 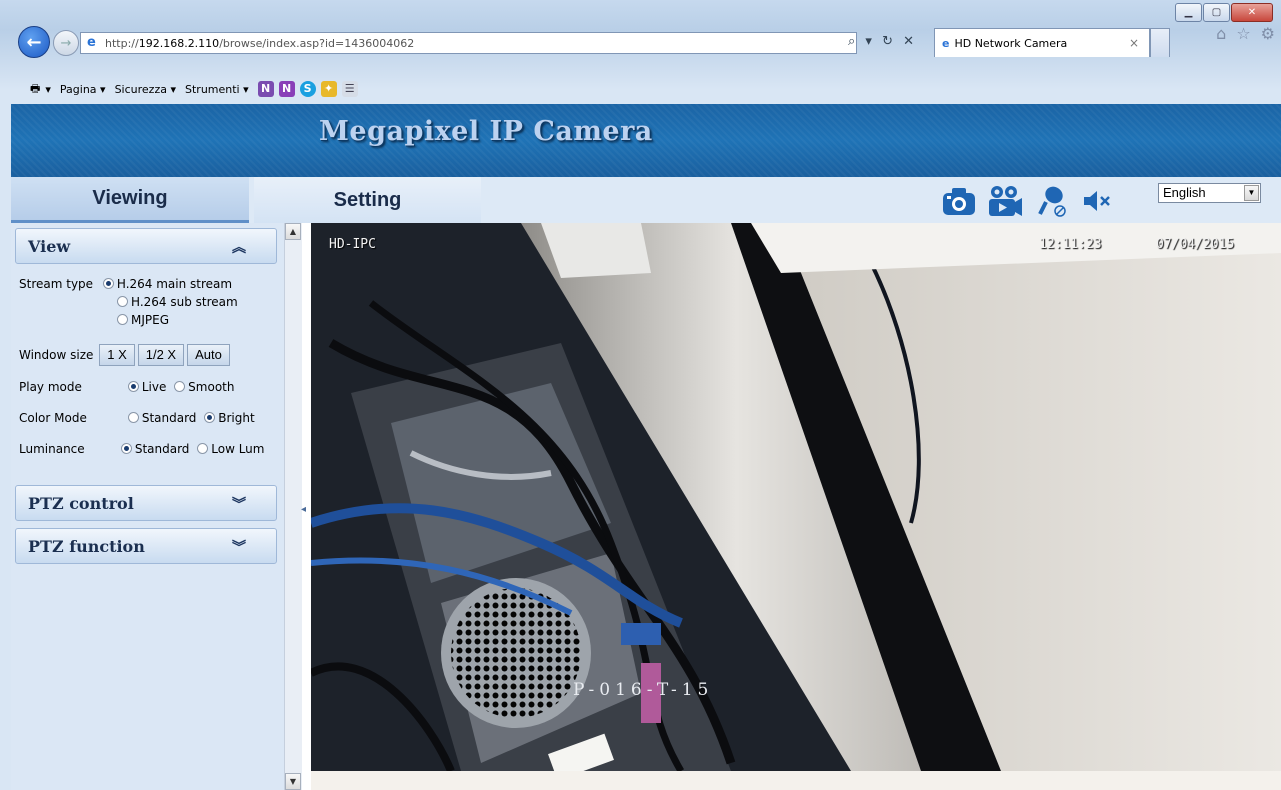 I want to click on record-icon, so click(x=1005, y=201).